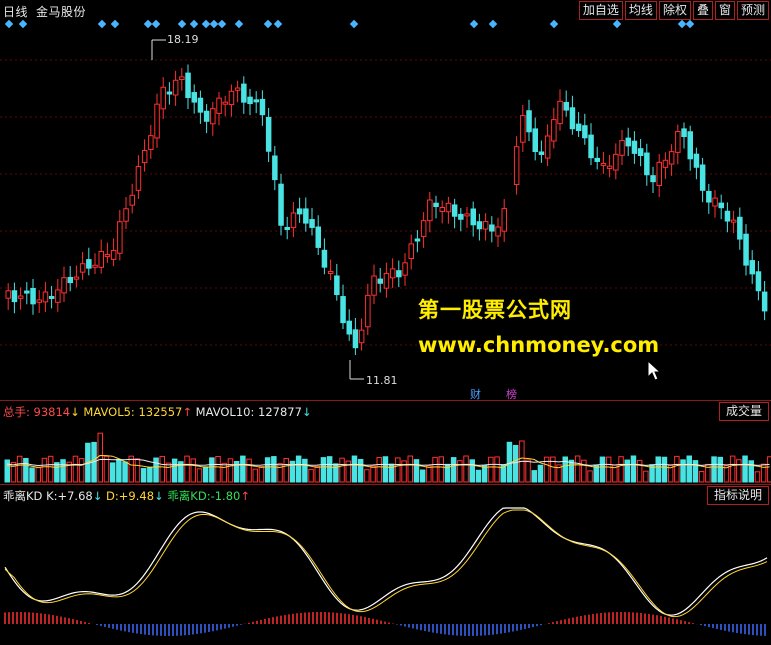 The image size is (771, 645). I want to click on add-favorite-button: 加自选, so click(600, 10).